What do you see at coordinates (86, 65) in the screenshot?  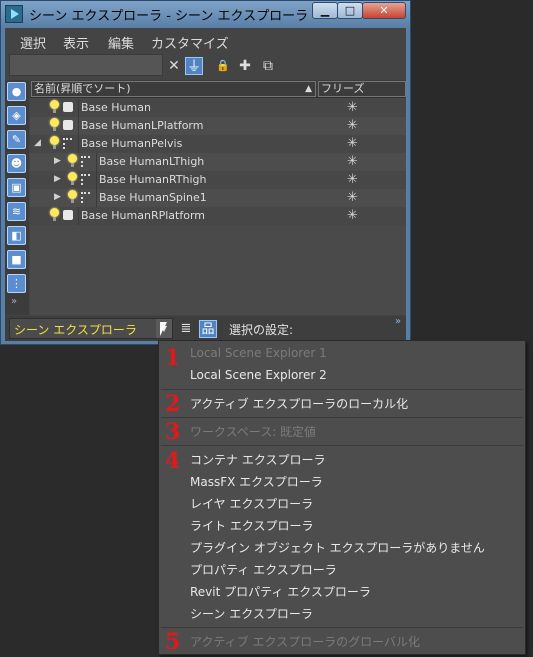 I see `search-input` at bounding box center [86, 65].